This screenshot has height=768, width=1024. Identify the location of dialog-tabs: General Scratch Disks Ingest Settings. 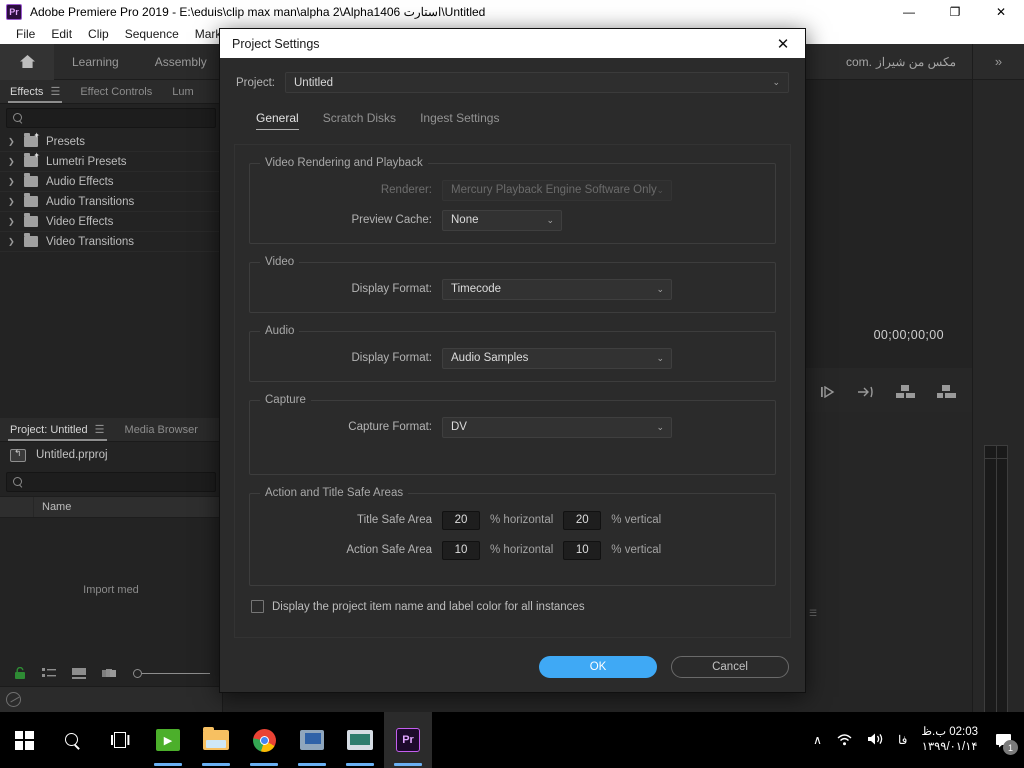
(512, 111).